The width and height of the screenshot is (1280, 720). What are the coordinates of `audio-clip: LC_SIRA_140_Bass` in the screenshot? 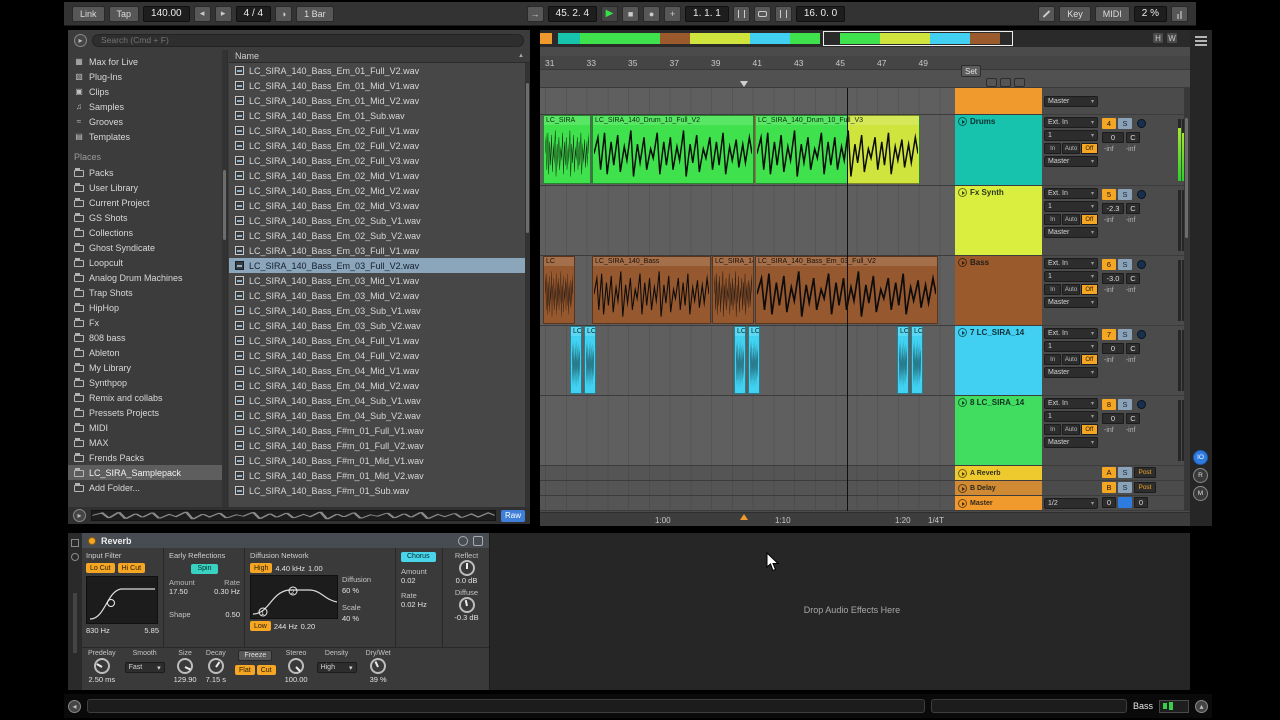 It's located at (651, 290).